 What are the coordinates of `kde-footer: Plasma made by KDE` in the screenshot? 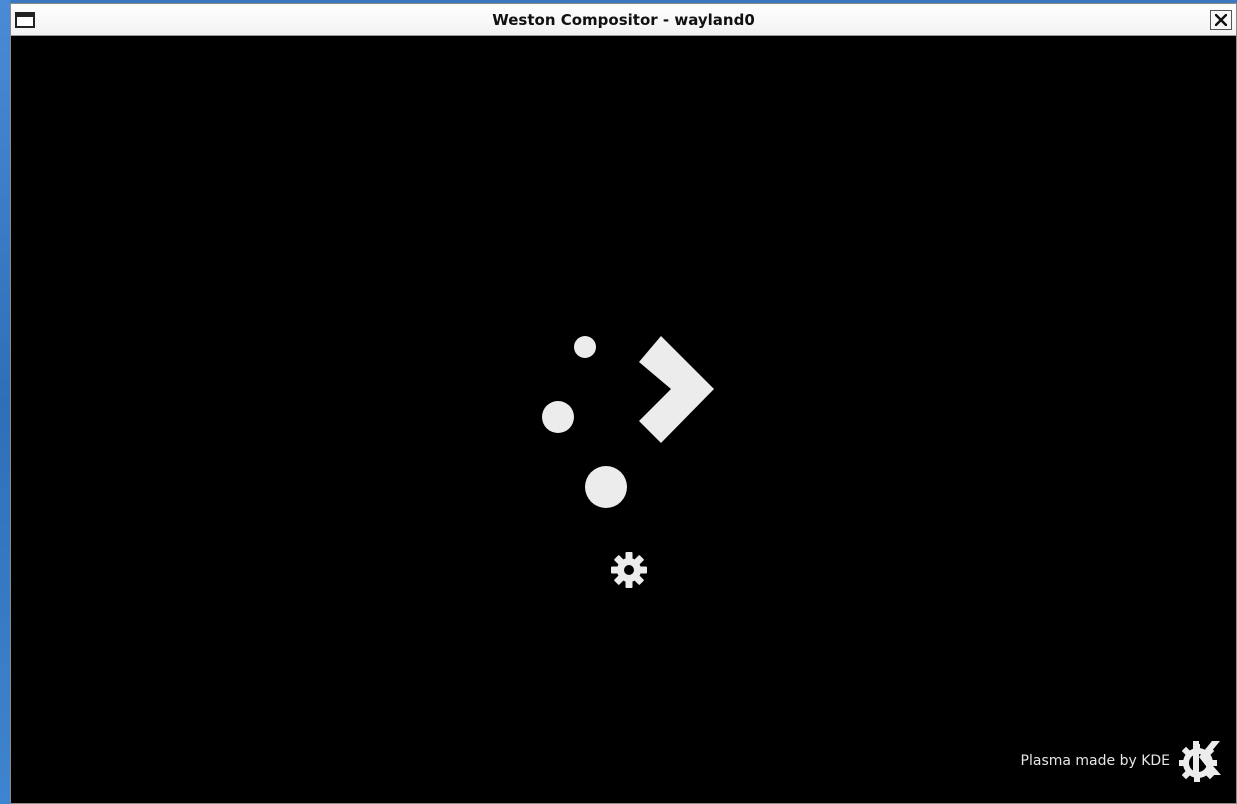 It's located at (1121, 761).